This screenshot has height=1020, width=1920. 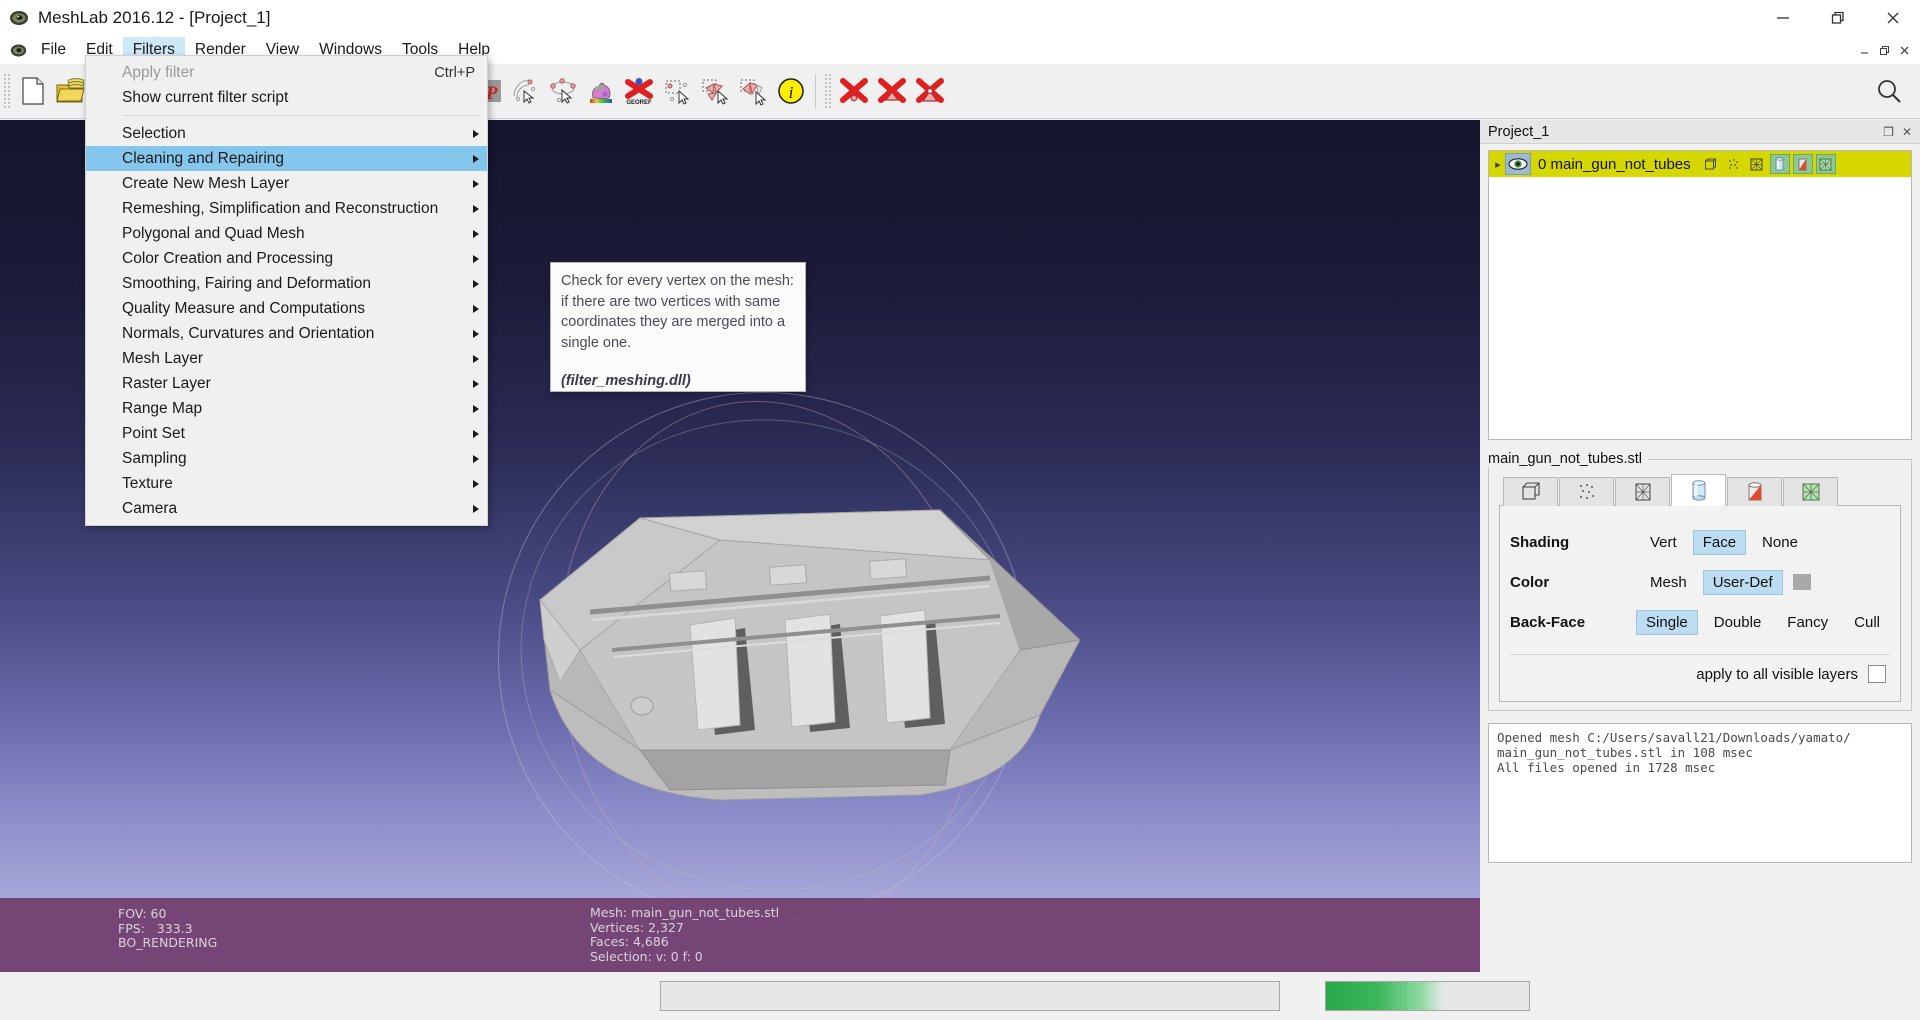 I want to click on tab-wireframe, so click(x=1642, y=491).